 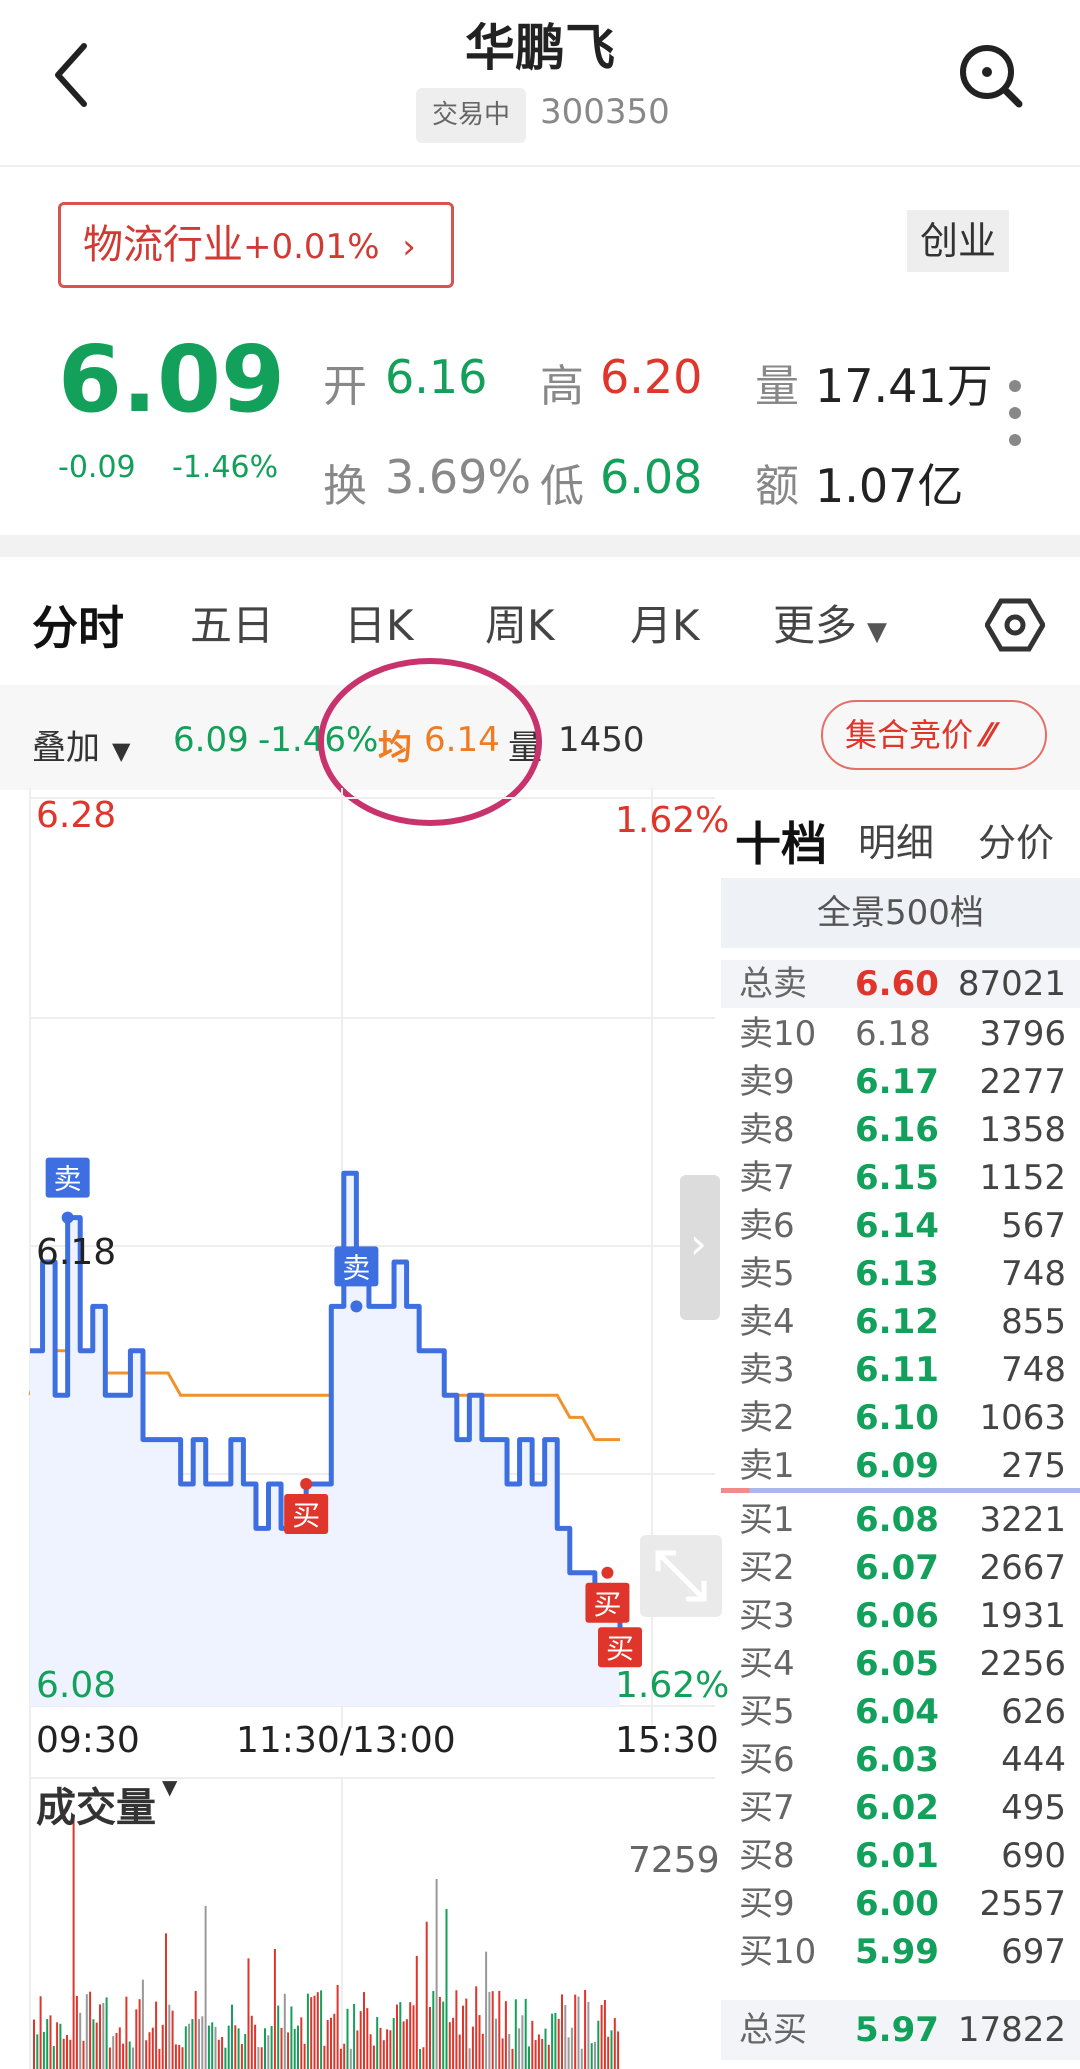 I want to click on sell-marker: 卖, so click(x=67, y=1190).